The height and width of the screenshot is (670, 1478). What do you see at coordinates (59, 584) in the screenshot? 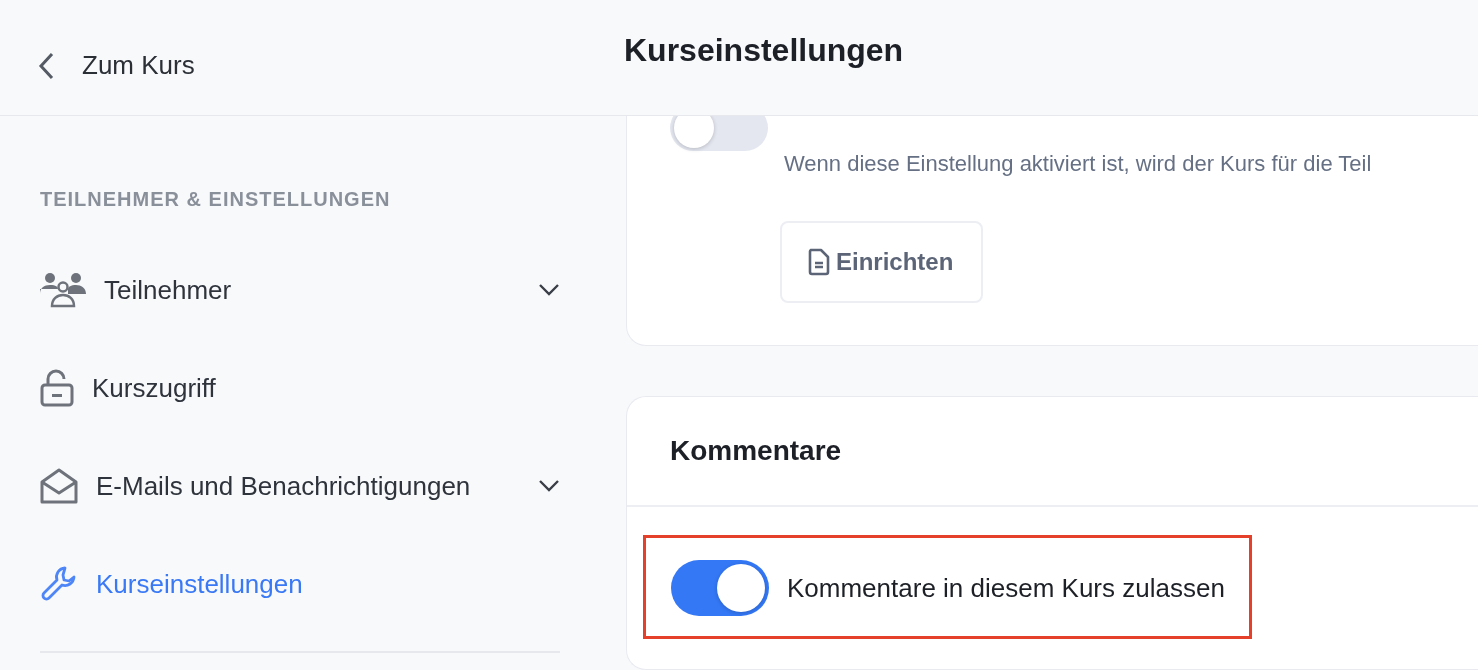
I see `wrench-icon` at bounding box center [59, 584].